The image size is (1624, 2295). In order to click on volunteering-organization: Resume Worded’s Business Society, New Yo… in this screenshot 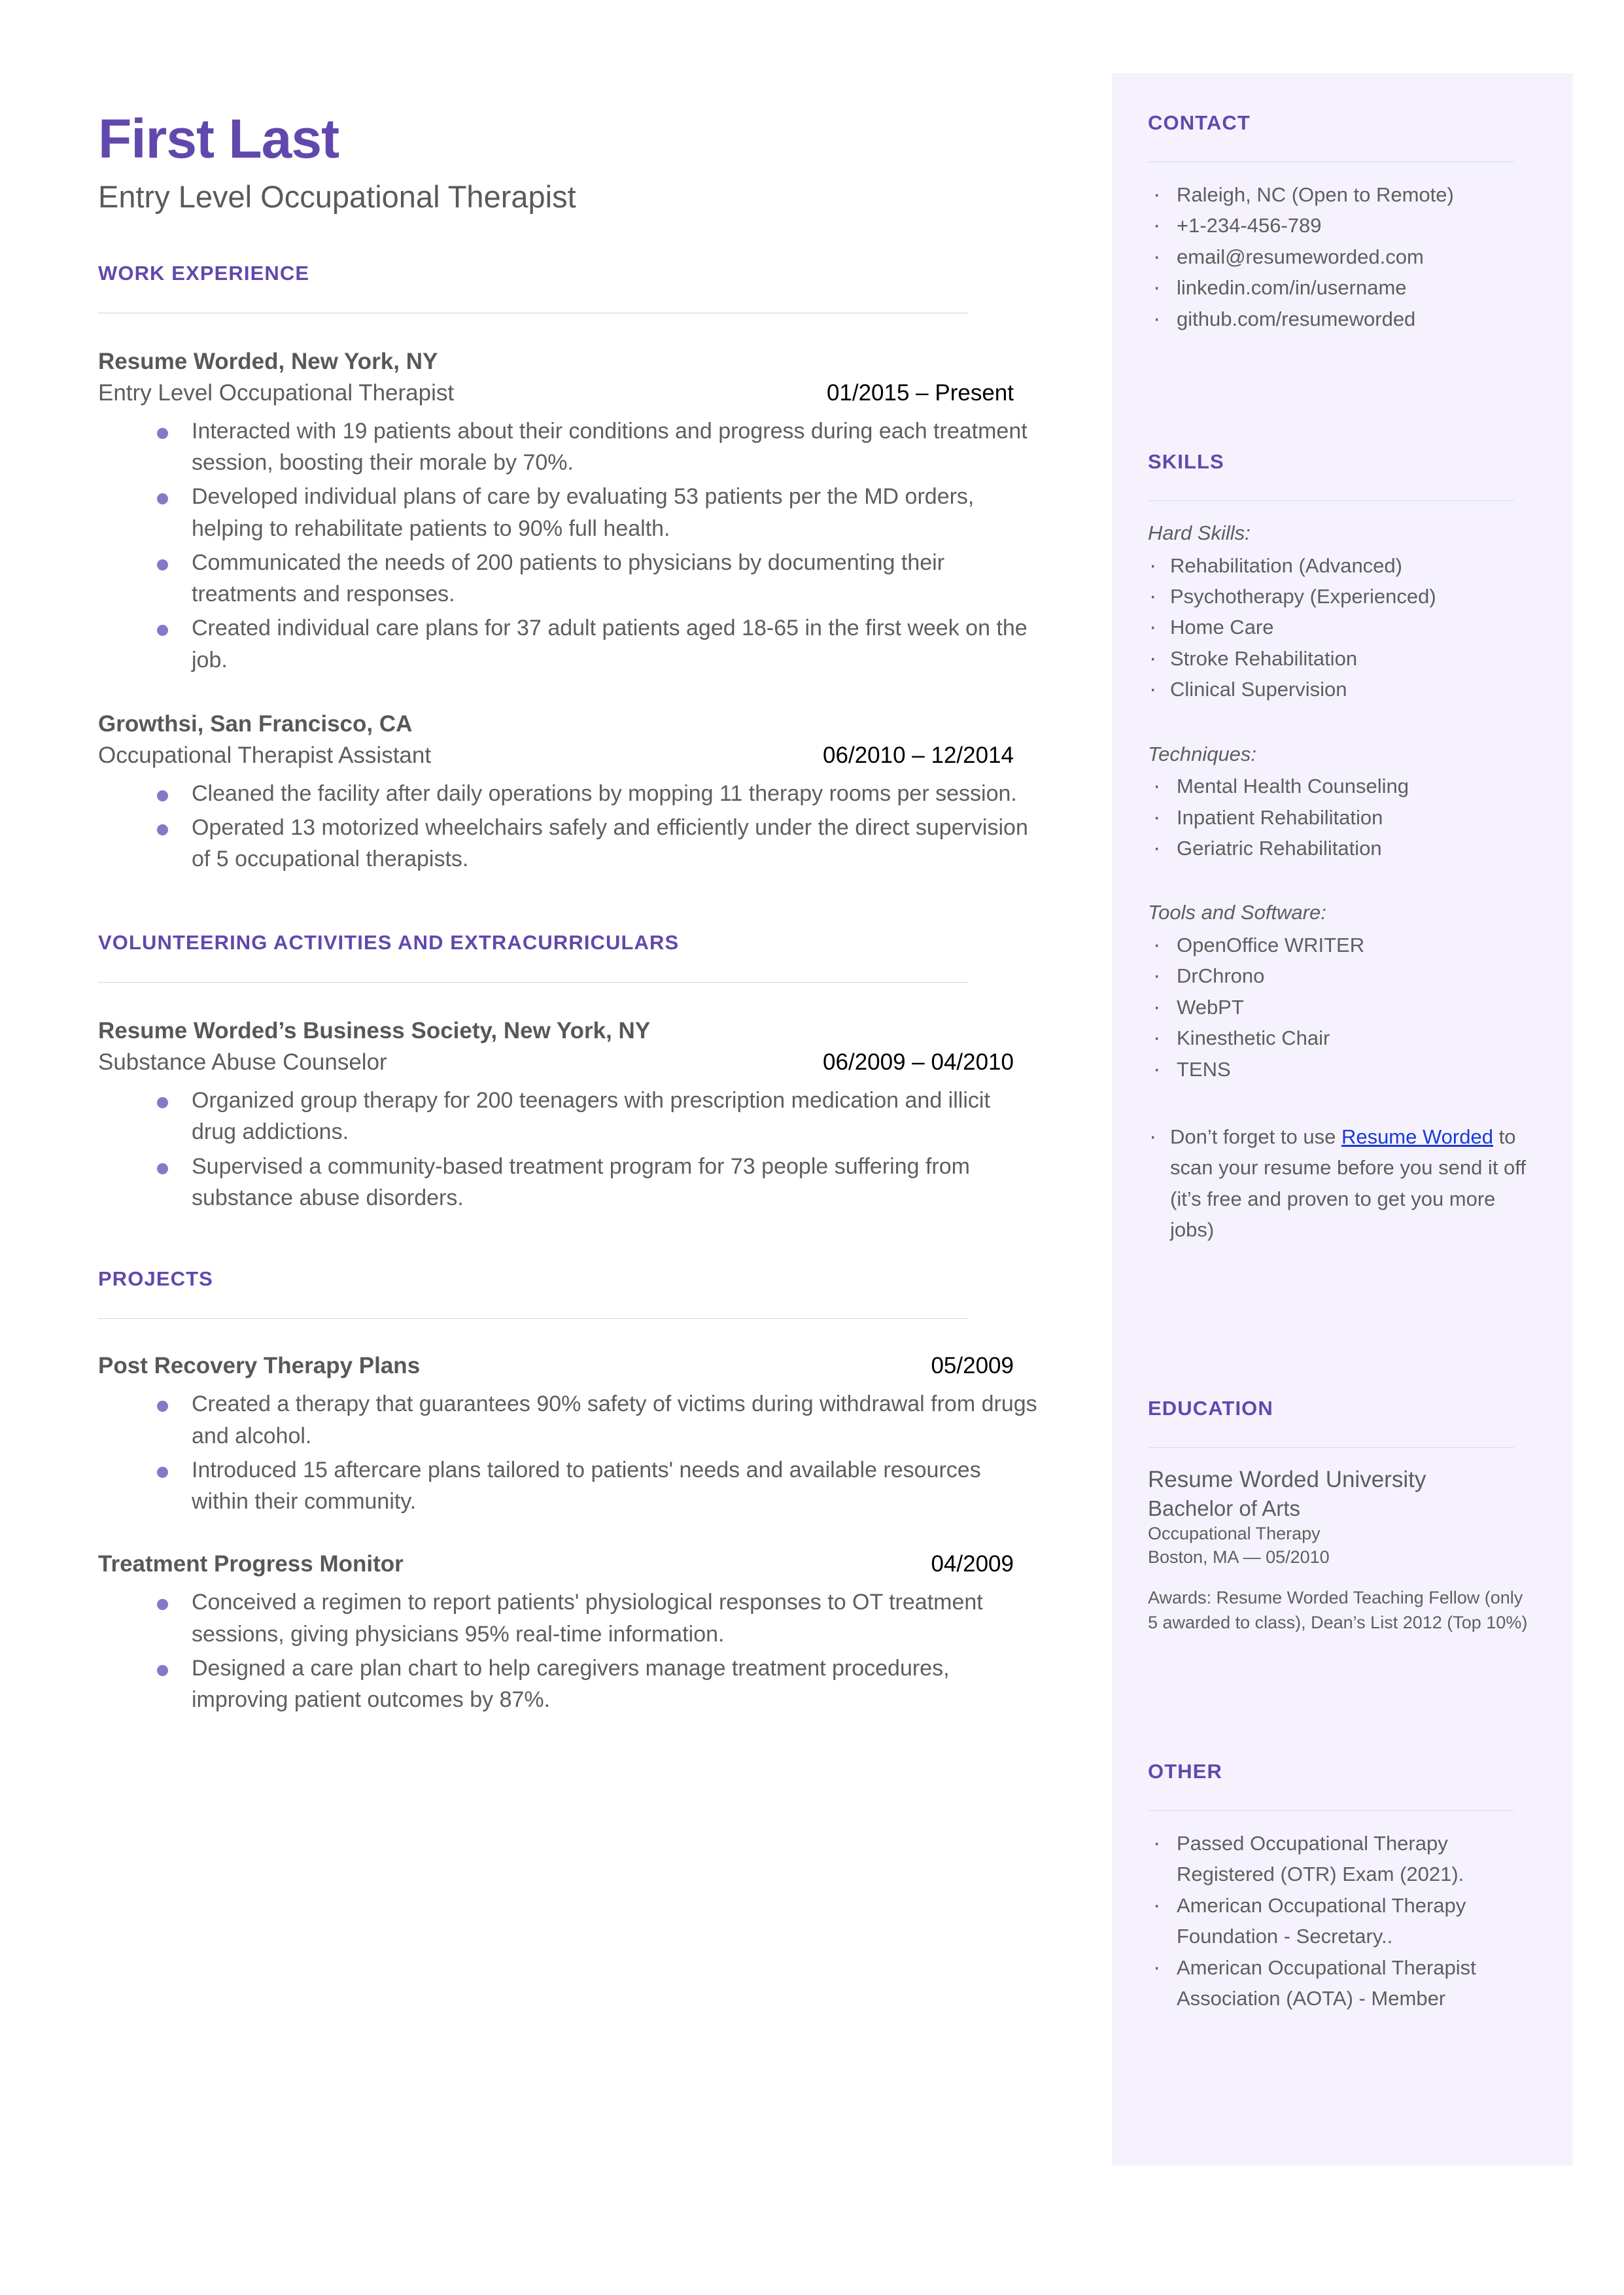, I will do `click(374, 1031)`.